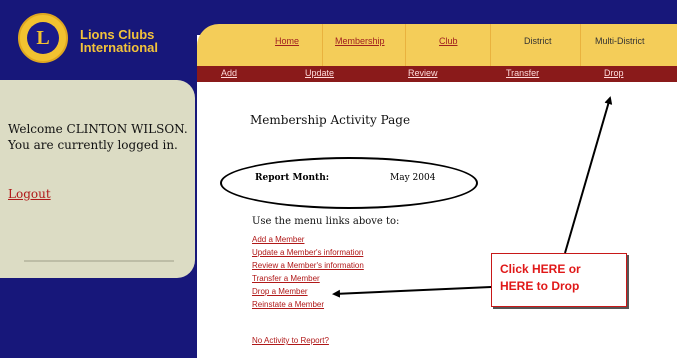 Image resolution: width=677 pixels, height=358 pixels. I want to click on lions-logo: L, so click(43, 38).